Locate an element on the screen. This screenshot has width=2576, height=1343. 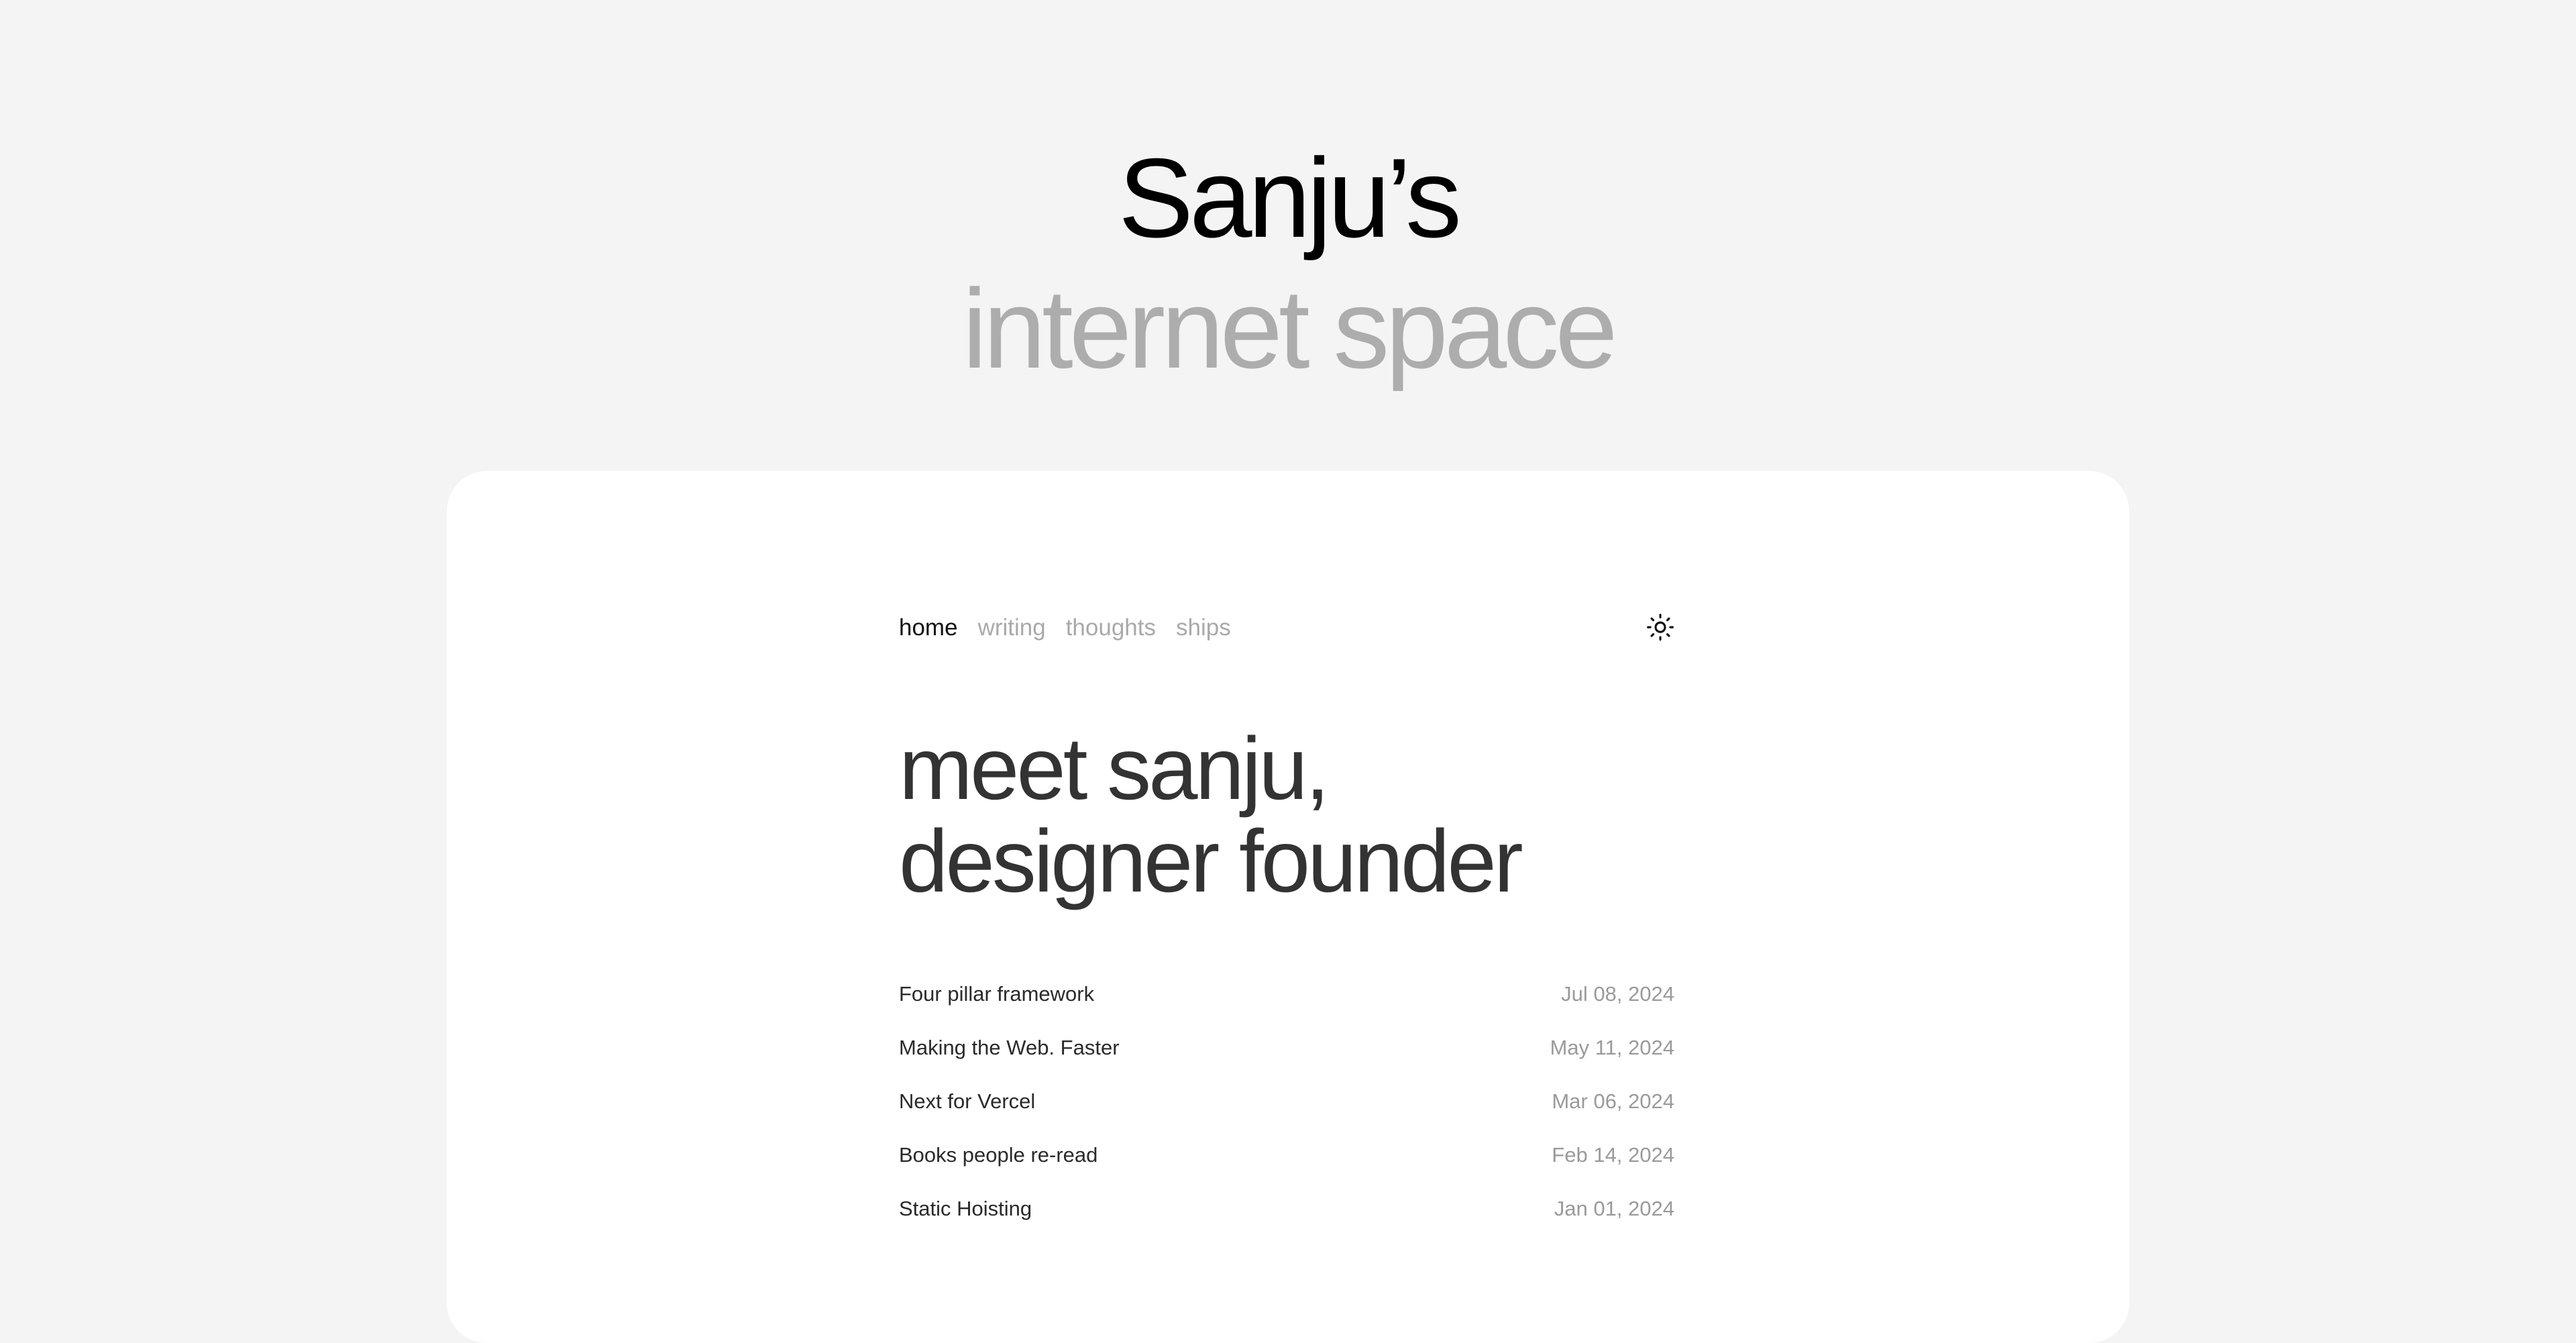
theme-toggle-button is located at coordinates (1660, 627).